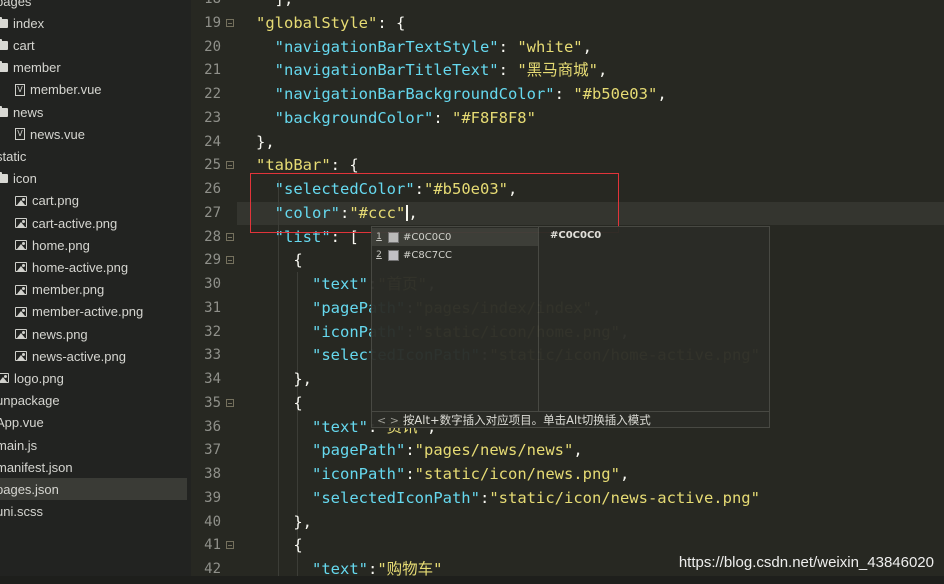 The height and width of the screenshot is (584, 944). Describe the element at coordinates (25, 179) in the screenshot. I see `sidebar-item-label: icon` at that location.